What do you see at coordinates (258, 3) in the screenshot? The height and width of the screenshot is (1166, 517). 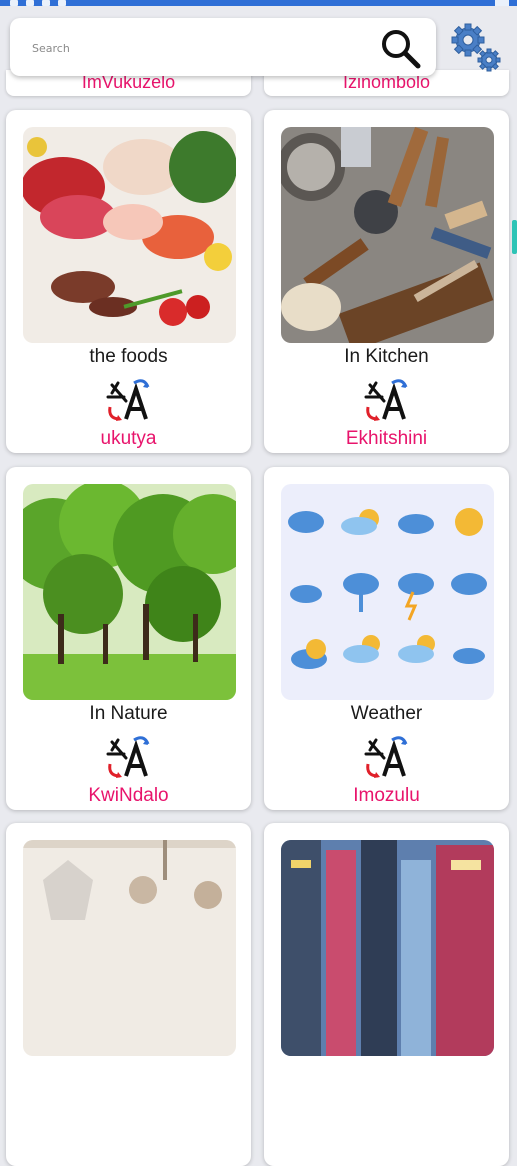 I see `status-bar` at bounding box center [258, 3].